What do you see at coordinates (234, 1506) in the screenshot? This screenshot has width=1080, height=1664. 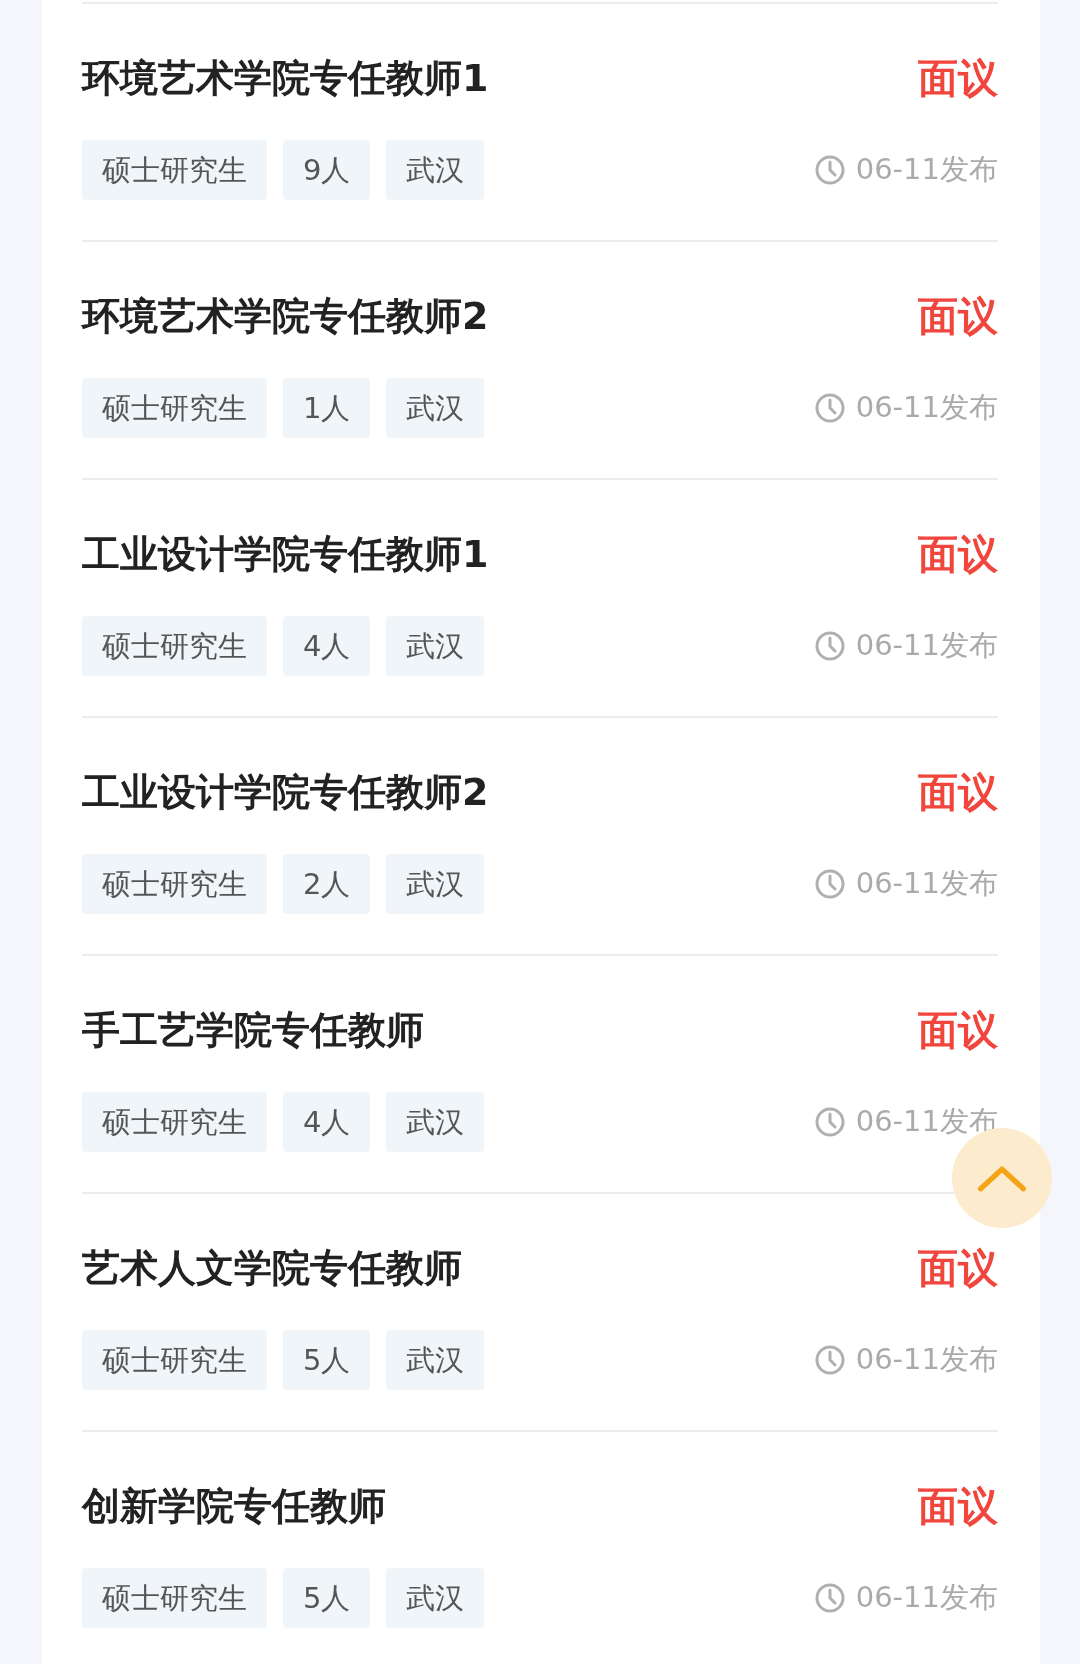 I see `job-title: 创新学院专任教师` at bounding box center [234, 1506].